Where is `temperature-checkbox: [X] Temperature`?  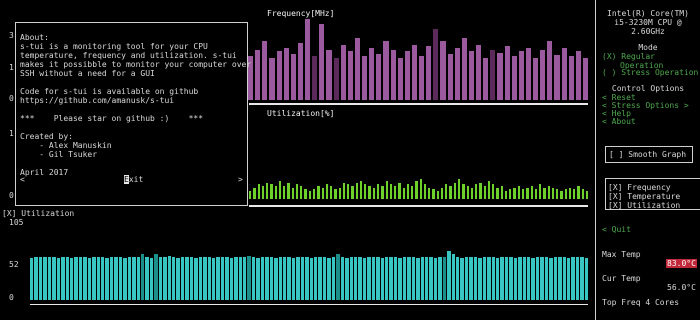 temperature-checkbox: [X] Temperature is located at coordinates (644, 196).